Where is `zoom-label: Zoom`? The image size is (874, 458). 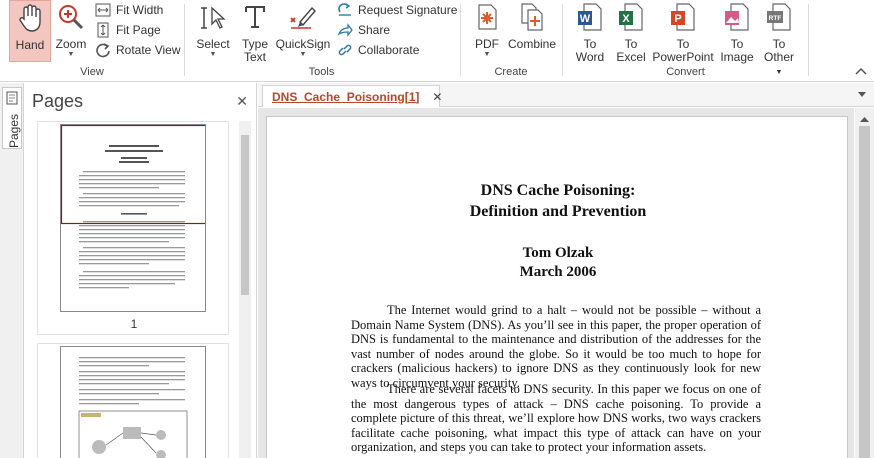 zoom-label: Zoom is located at coordinates (71, 44).